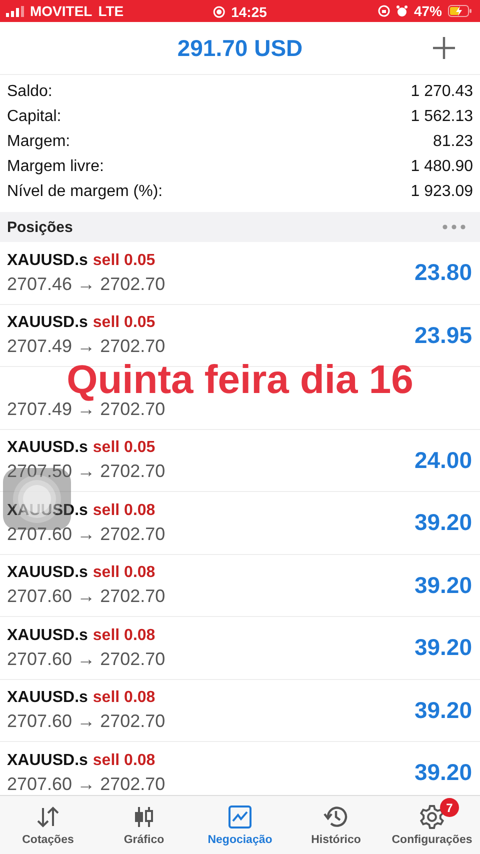 The height and width of the screenshot is (854, 480). Describe the element at coordinates (240, 48) in the screenshot. I see `balance-title: 291.70 USD` at that location.